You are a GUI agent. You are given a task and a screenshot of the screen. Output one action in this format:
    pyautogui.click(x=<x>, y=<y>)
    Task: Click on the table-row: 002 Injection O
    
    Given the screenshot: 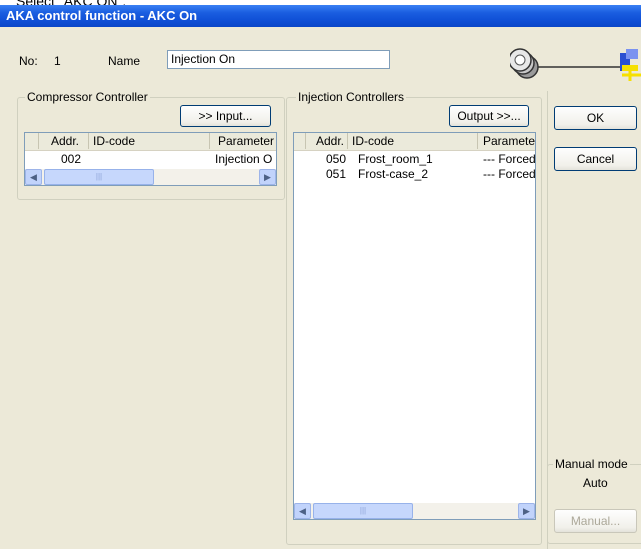 What is the action you would take?
    pyautogui.click(x=150, y=159)
    